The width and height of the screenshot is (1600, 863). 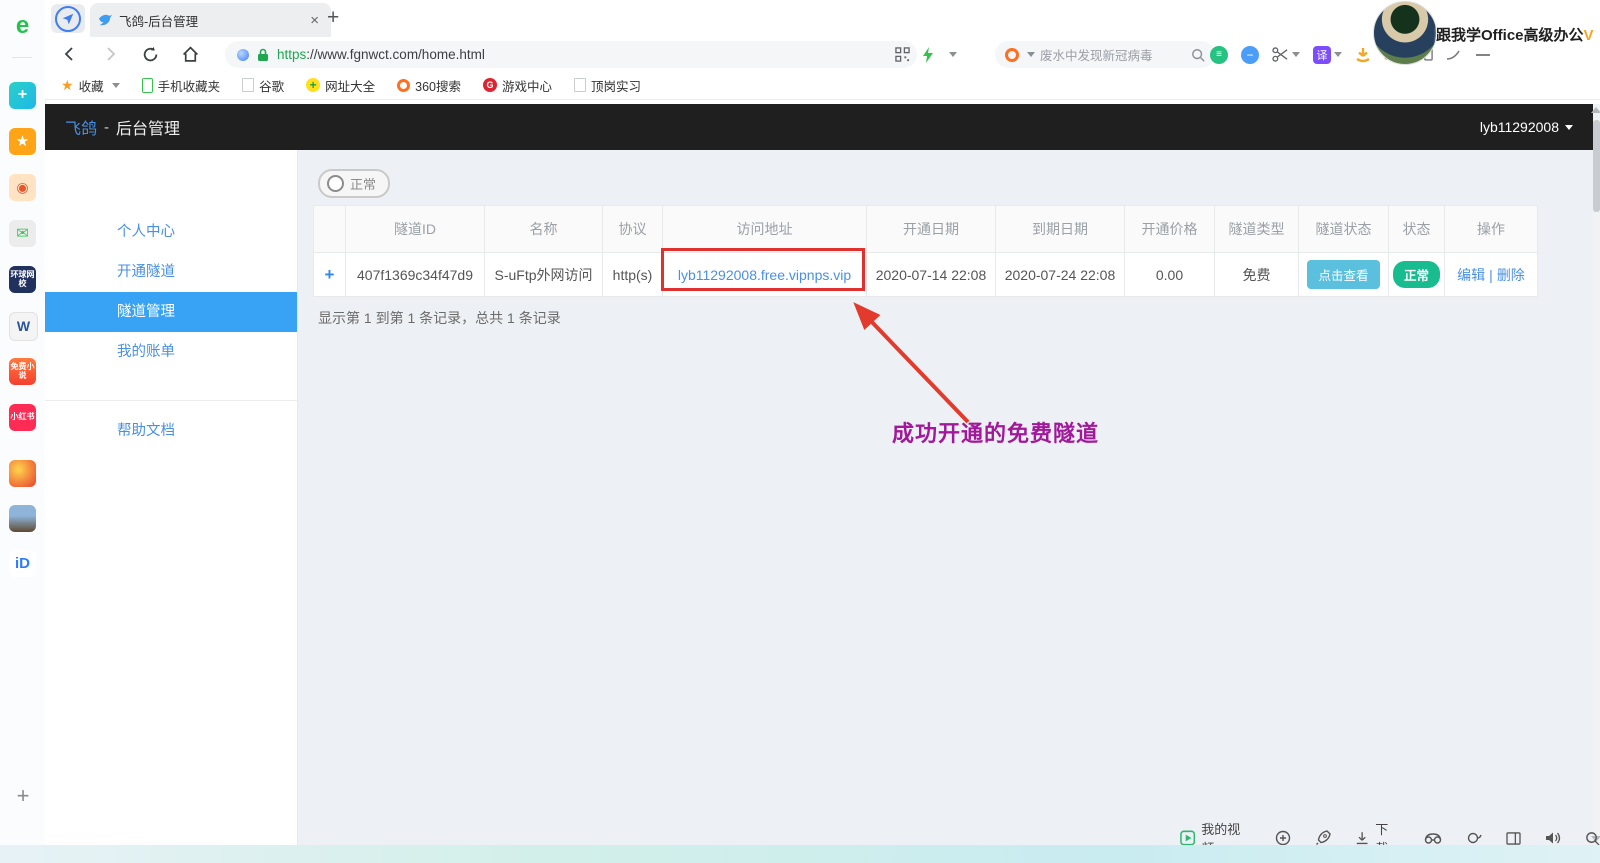 What do you see at coordinates (263, 85) in the screenshot?
I see `bookmark-google: 谷歌` at bounding box center [263, 85].